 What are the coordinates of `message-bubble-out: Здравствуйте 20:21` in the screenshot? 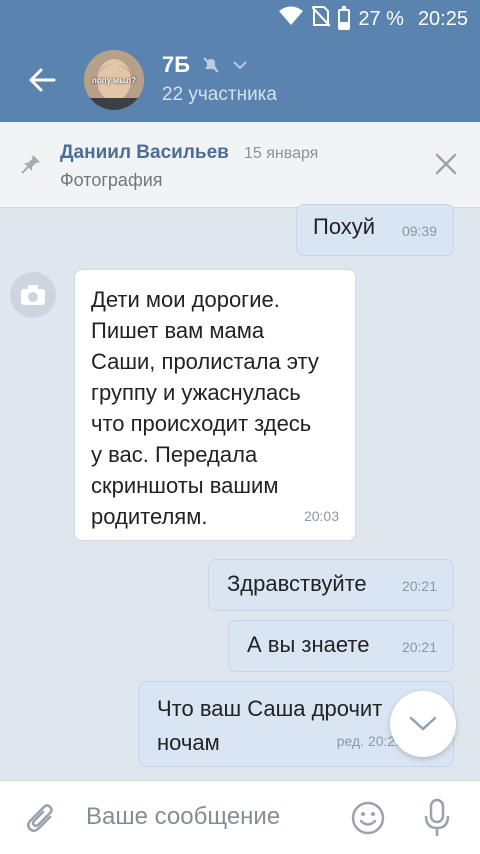 It's located at (331, 585).